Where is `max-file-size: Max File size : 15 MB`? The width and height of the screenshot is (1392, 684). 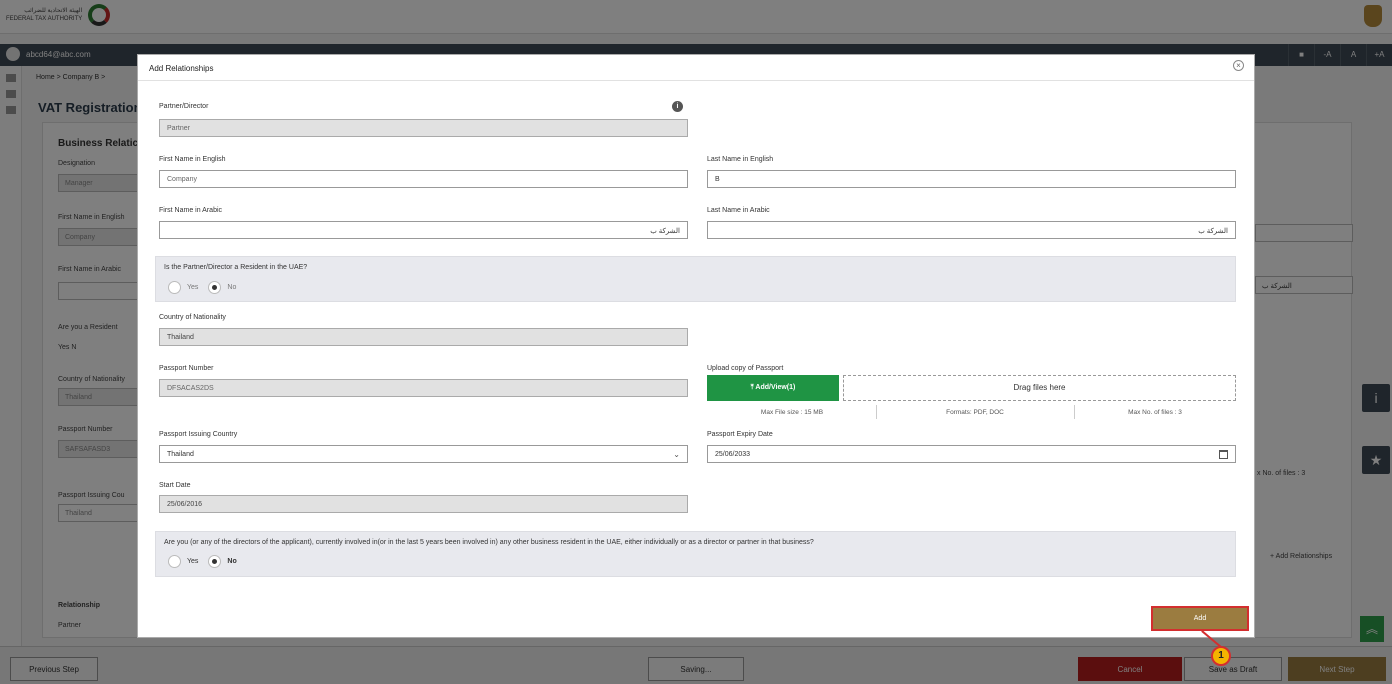 max-file-size: Max File size : 15 MB is located at coordinates (792, 412).